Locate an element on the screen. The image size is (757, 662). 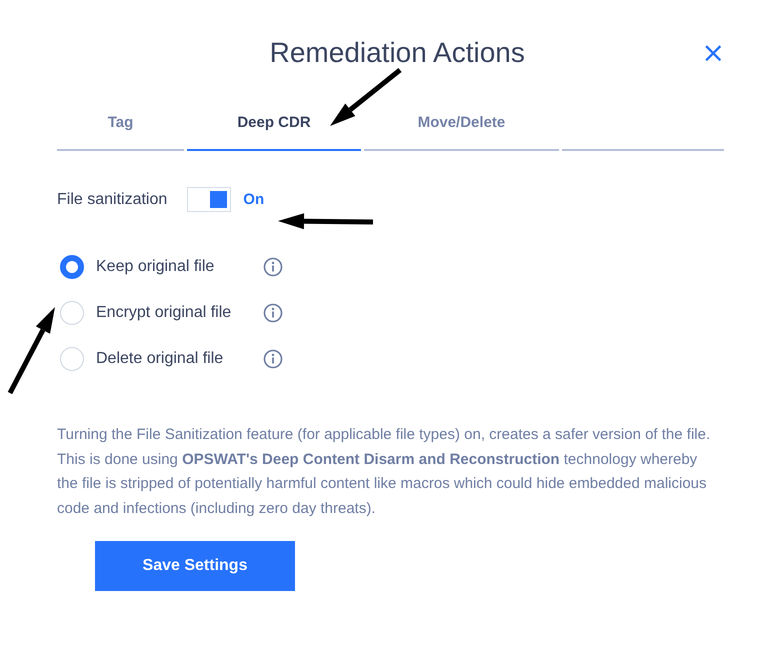
radio-button is located at coordinates (72, 267).